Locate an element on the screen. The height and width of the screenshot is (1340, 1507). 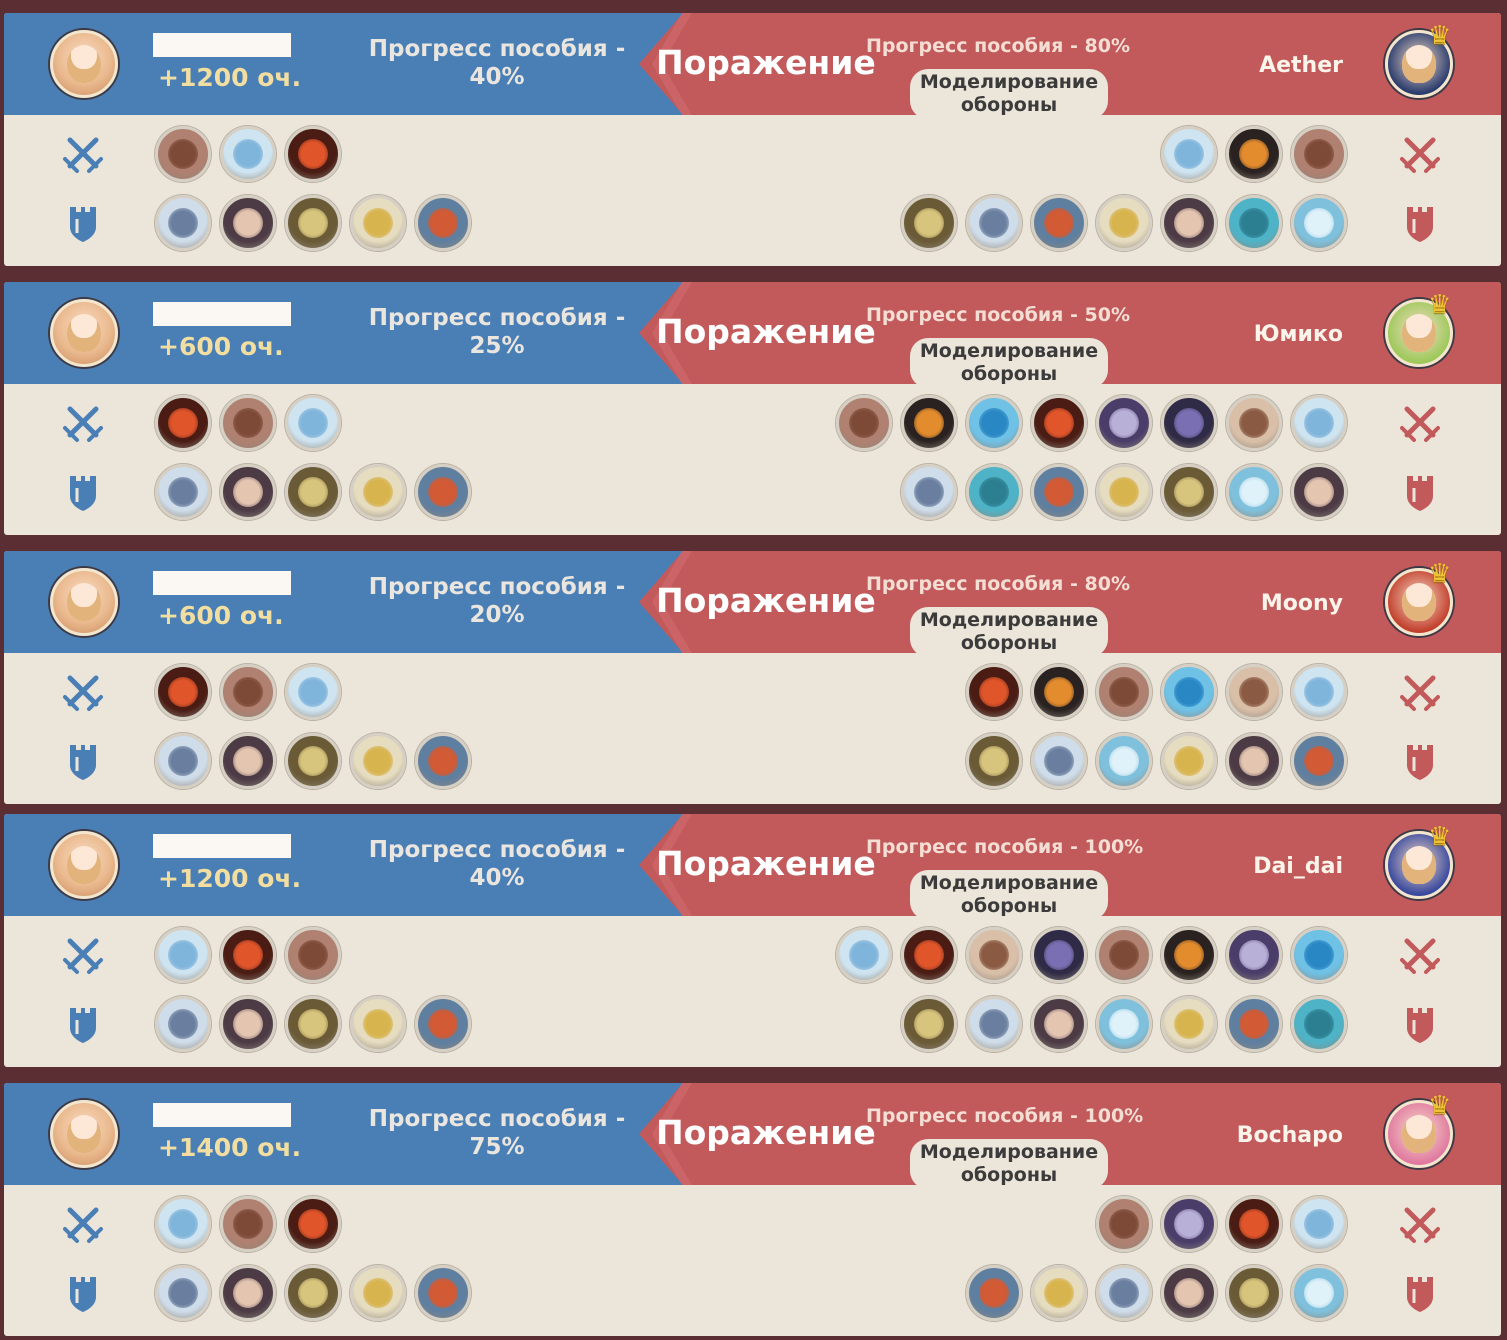
opponent-name: Юмико is located at coordinates (1298, 334).